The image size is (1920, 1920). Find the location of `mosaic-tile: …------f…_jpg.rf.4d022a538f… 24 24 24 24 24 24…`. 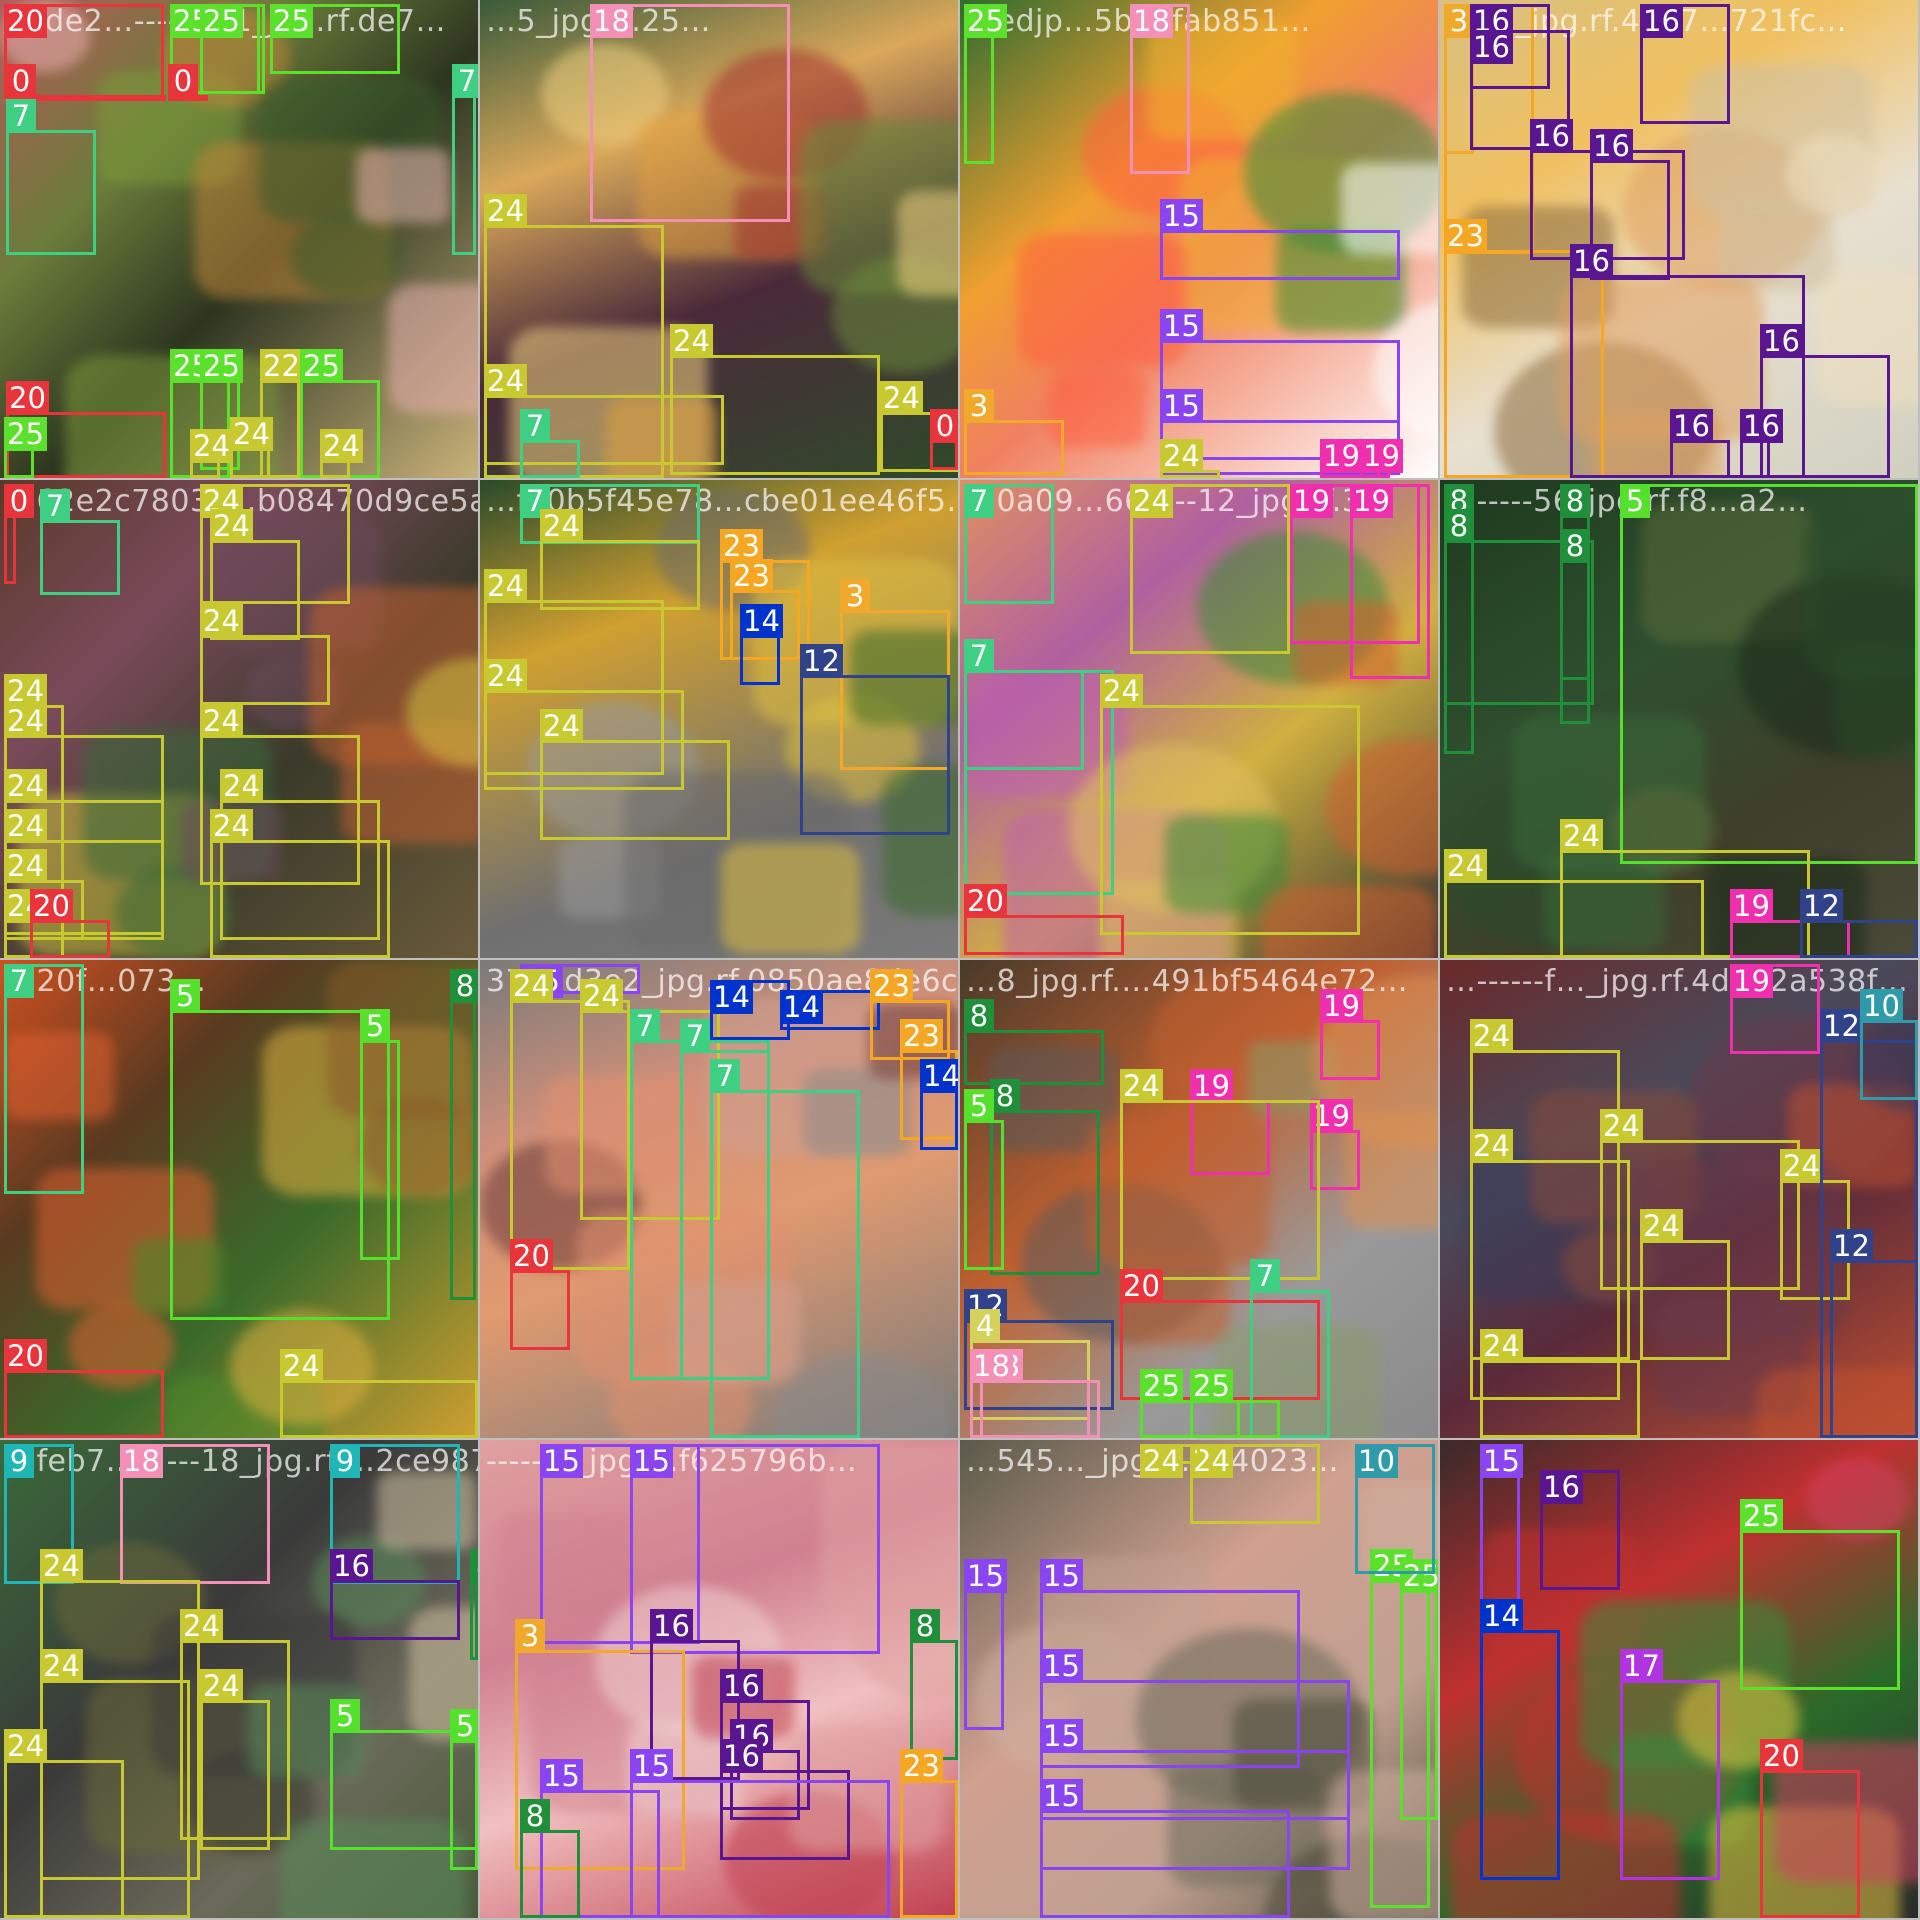

mosaic-tile: …------f…_jpg.rf.4d022a538f… 24 24 24 24 24 24… is located at coordinates (1679, 1199).